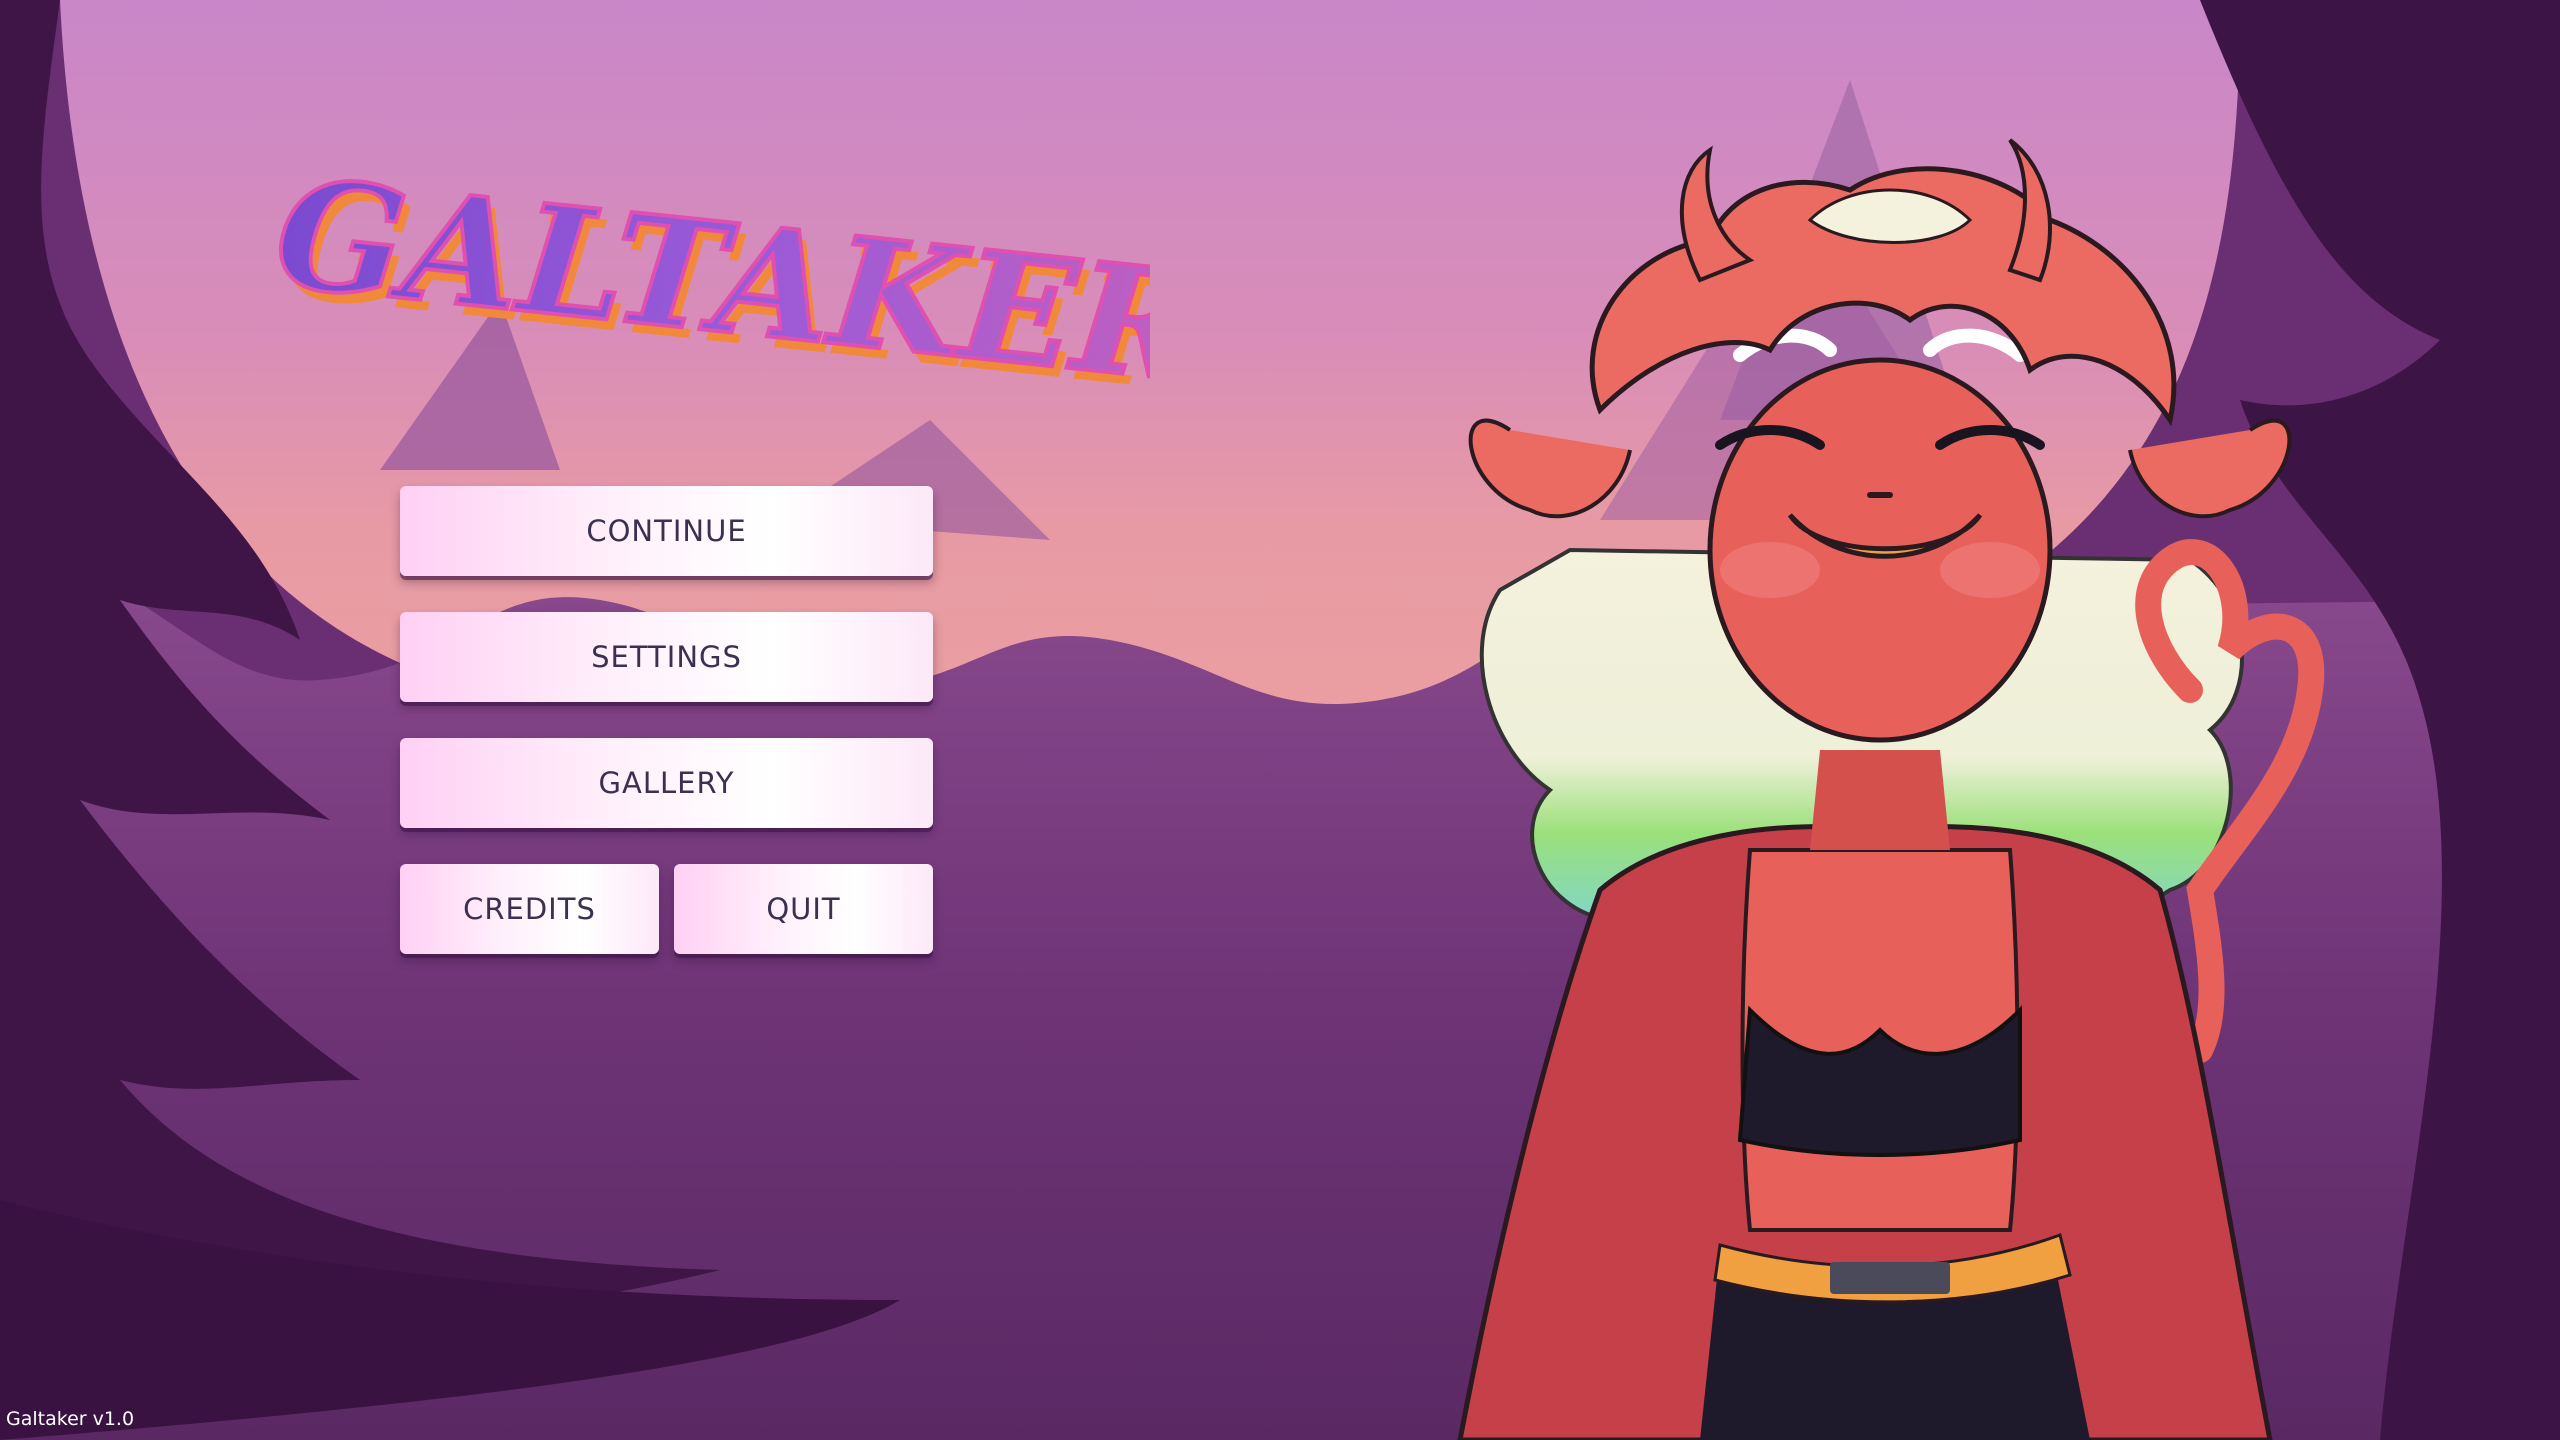  Describe the element at coordinates (666, 657) in the screenshot. I see `settings-button: SETTINGS` at that location.